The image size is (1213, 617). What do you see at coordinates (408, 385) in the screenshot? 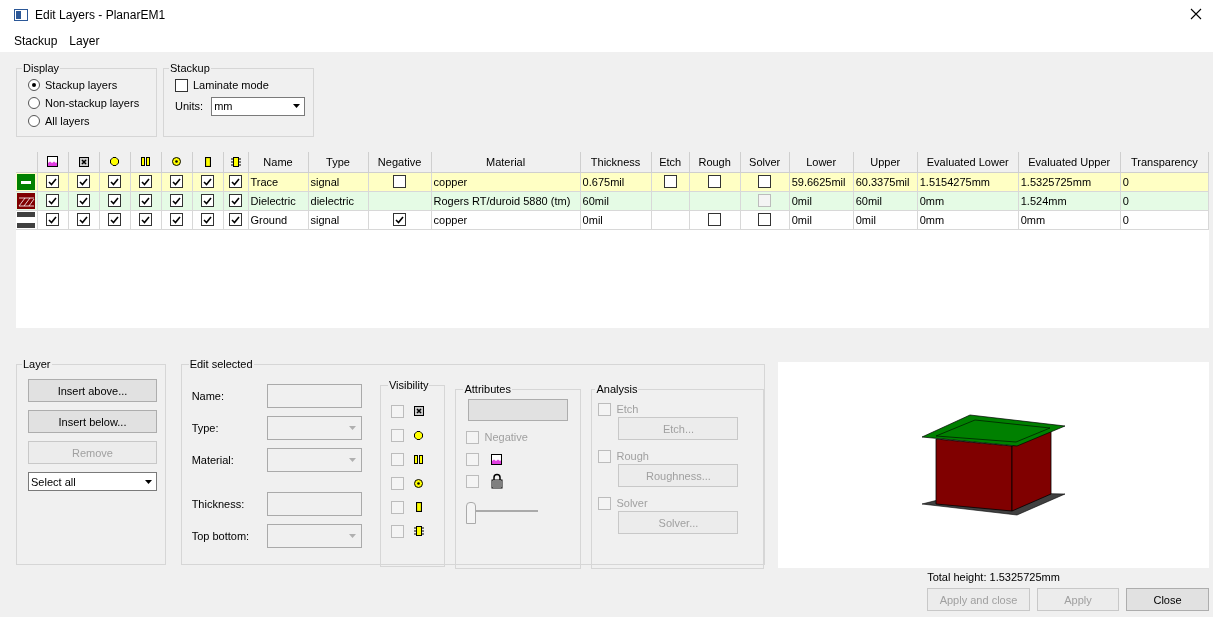
I see `group-label: Visibility` at bounding box center [408, 385].